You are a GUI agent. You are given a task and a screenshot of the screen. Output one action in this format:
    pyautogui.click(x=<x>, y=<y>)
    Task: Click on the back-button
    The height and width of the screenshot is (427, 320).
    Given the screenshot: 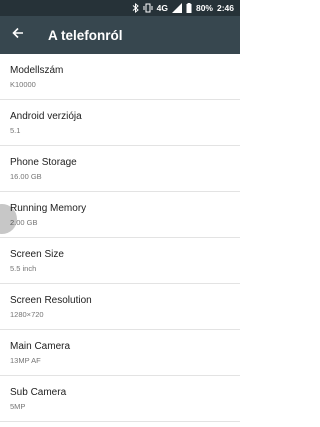 What is the action you would take?
    pyautogui.click(x=18, y=35)
    